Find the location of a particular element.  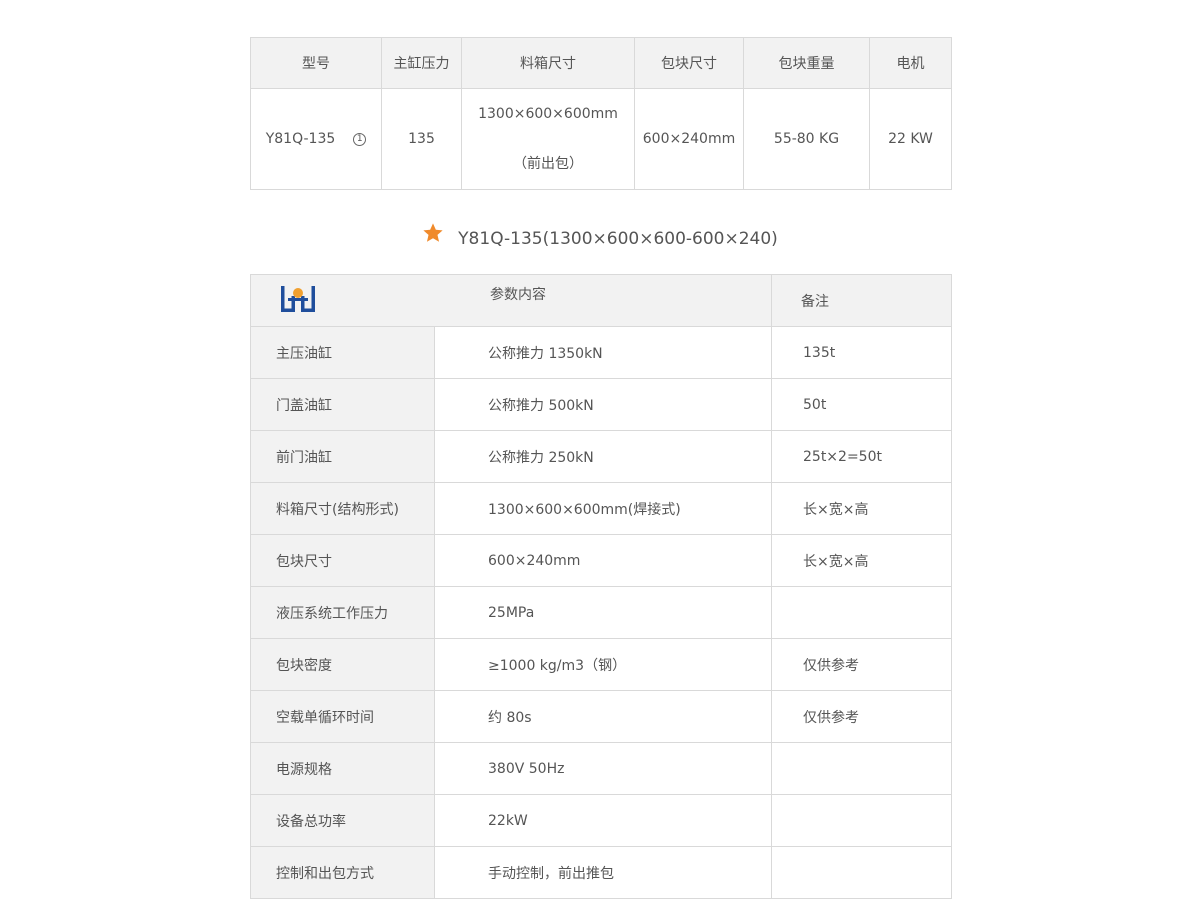

cell-box-size: 1300×600×600mm （前出包） is located at coordinates (548, 139).